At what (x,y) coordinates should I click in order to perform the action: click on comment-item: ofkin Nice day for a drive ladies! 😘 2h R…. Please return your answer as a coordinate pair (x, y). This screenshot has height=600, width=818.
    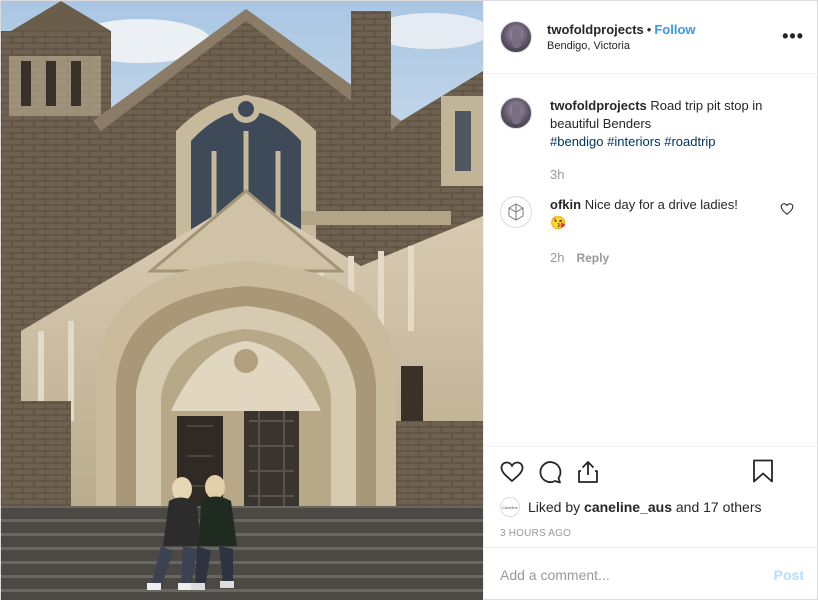
    Looking at the image, I should click on (652, 231).